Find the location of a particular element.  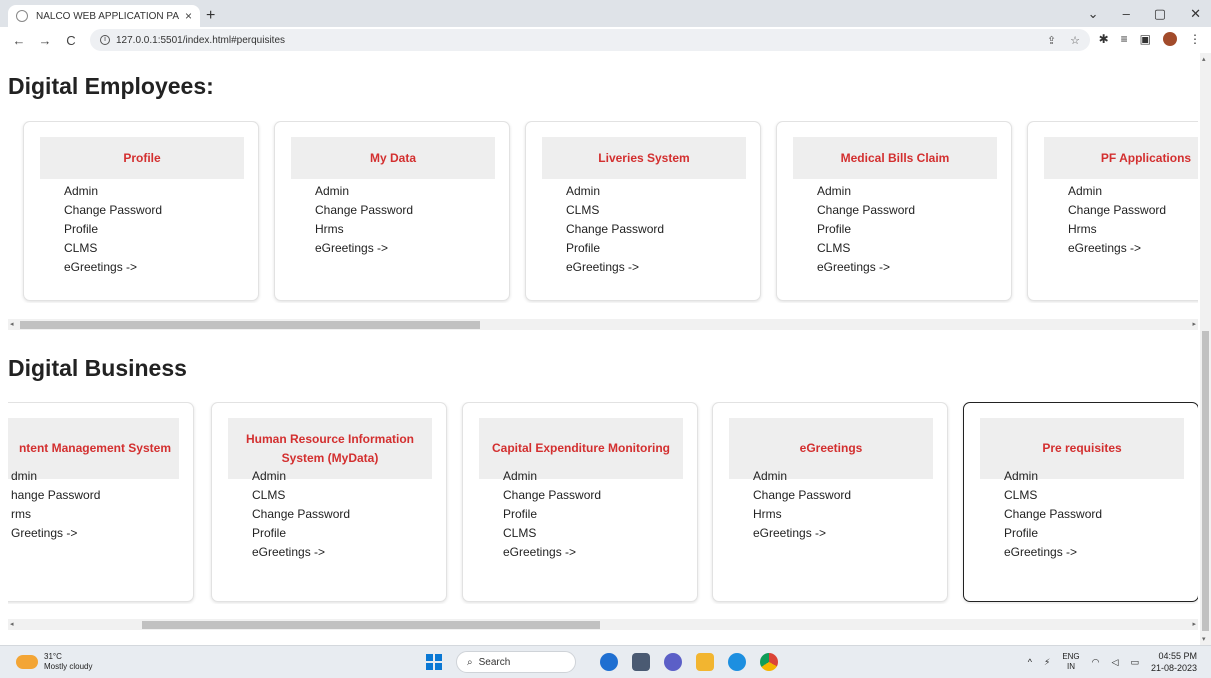

card-link: Greetings -> is located at coordinates (55, 533).